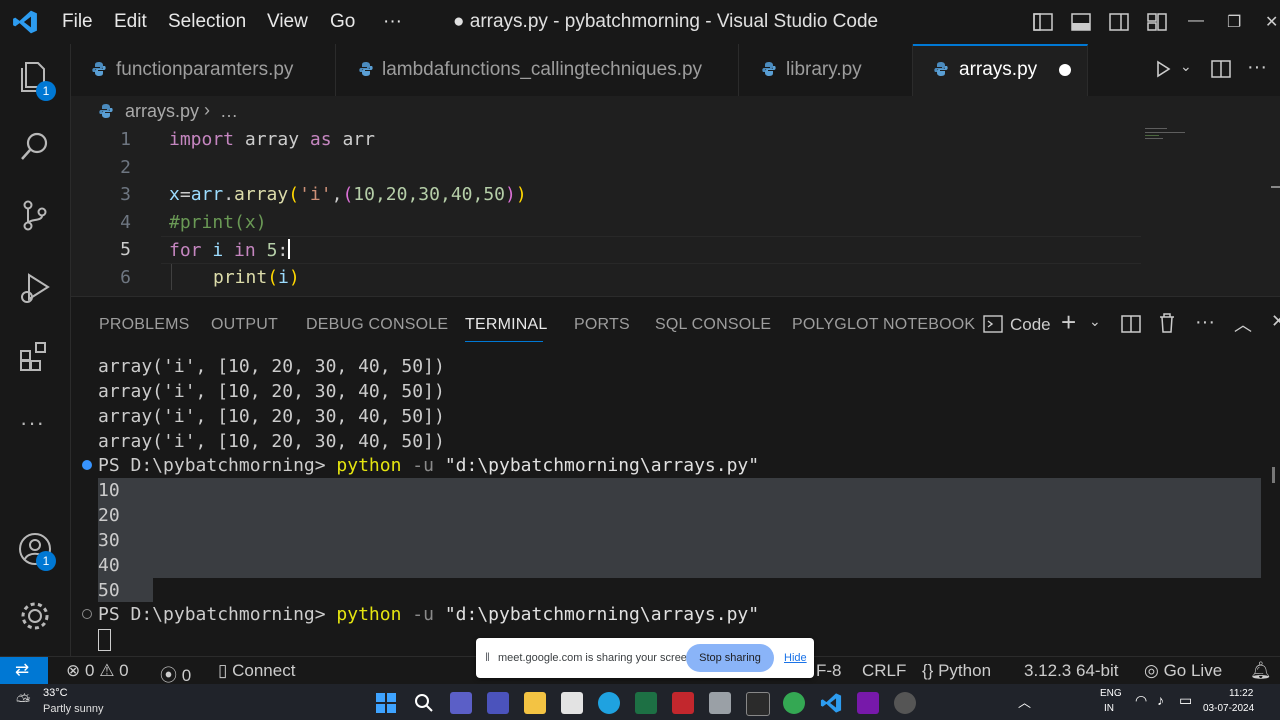 This screenshot has width=1280, height=720. What do you see at coordinates (244, 325) in the screenshot?
I see `tab-output: OUTPUT` at bounding box center [244, 325].